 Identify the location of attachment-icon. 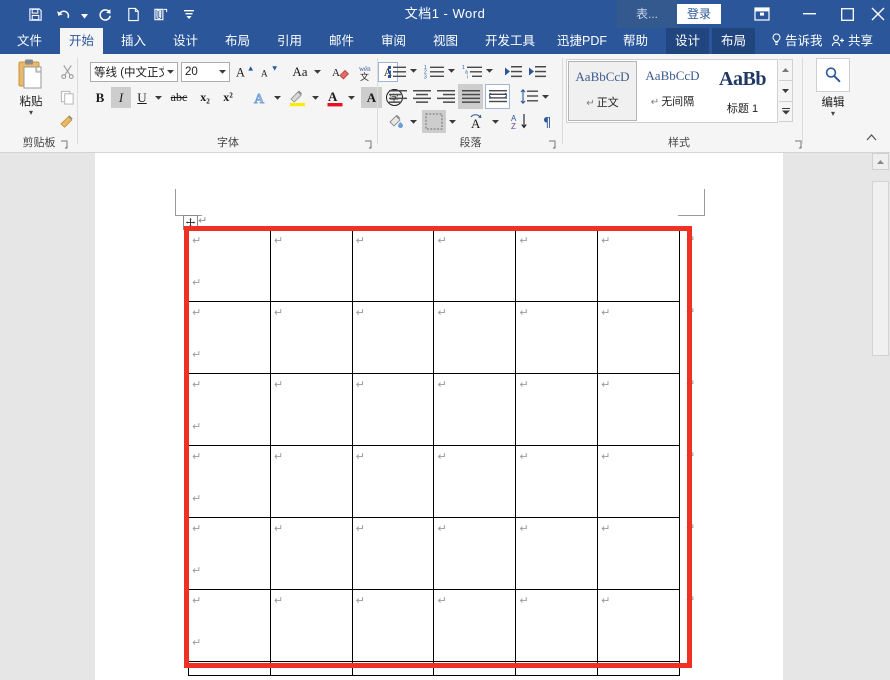
(161, 14).